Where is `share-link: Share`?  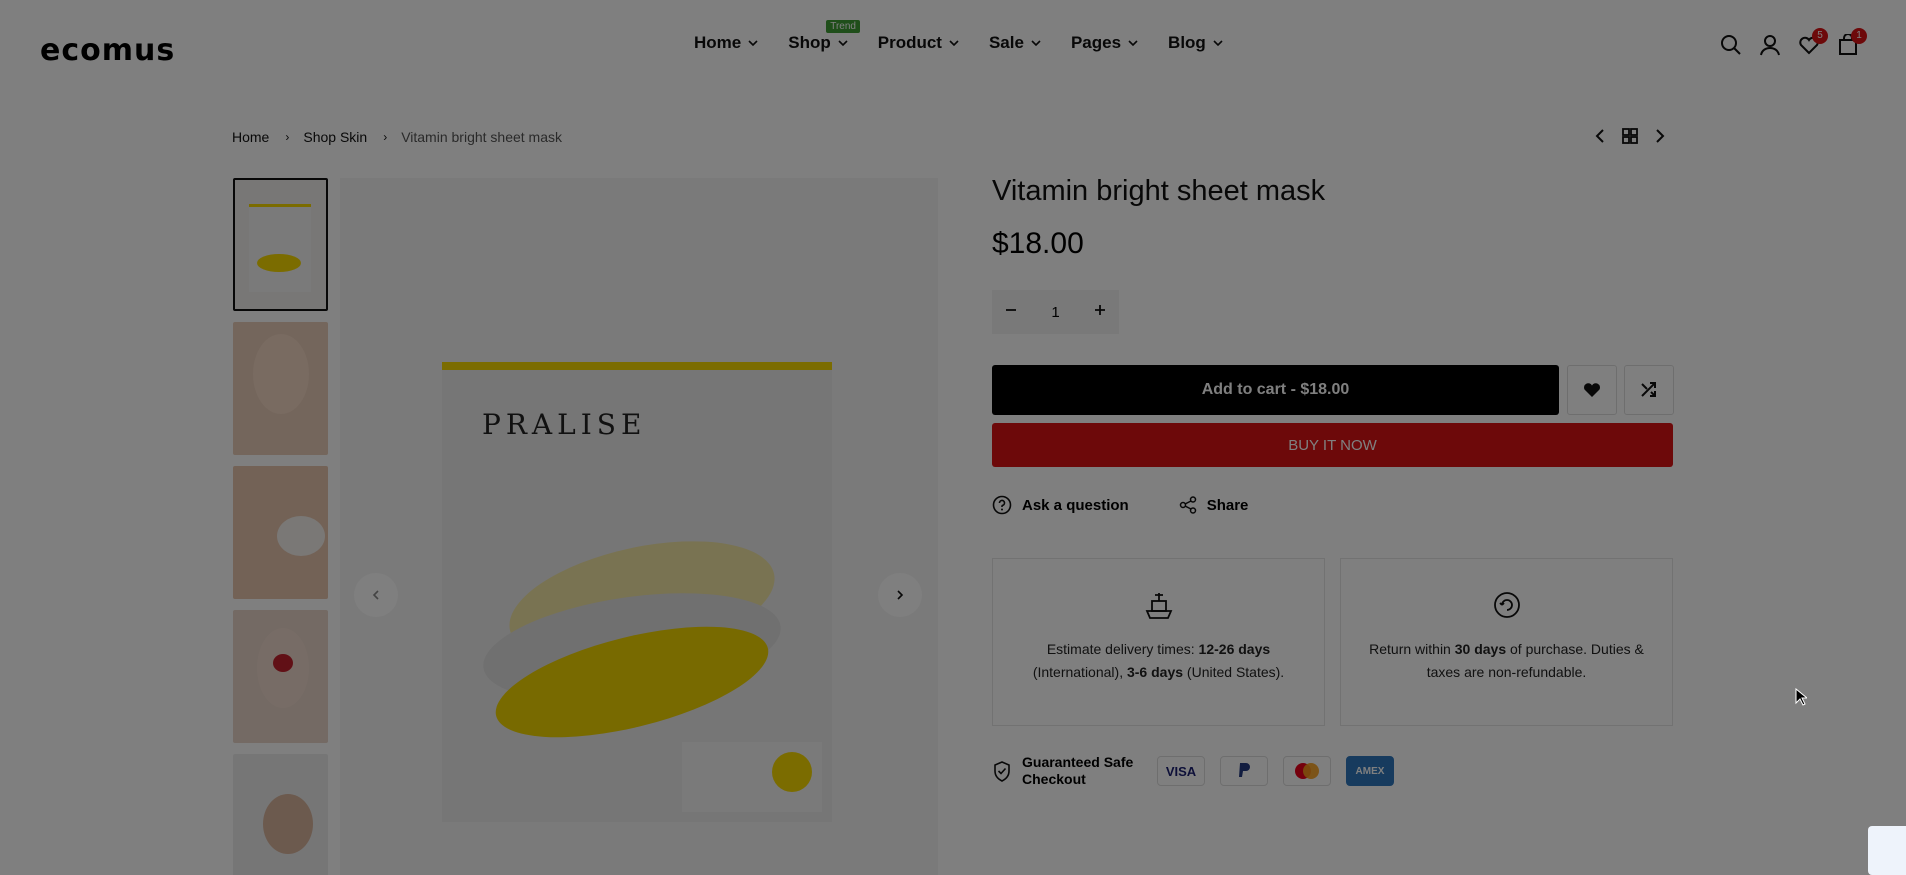 share-link: Share is located at coordinates (1214, 505).